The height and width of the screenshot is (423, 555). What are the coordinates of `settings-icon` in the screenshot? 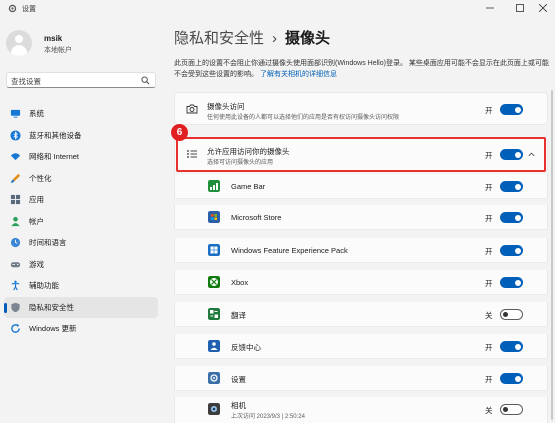 It's located at (214, 378).